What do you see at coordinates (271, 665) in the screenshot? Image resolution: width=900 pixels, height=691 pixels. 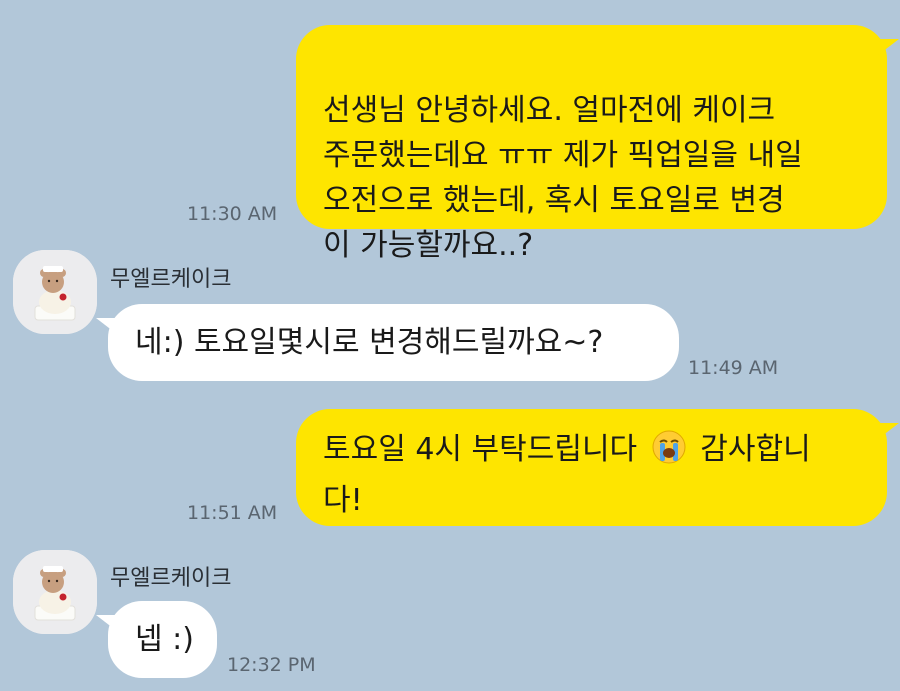 I see `message-time: 12:32 PM` at bounding box center [271, 665].